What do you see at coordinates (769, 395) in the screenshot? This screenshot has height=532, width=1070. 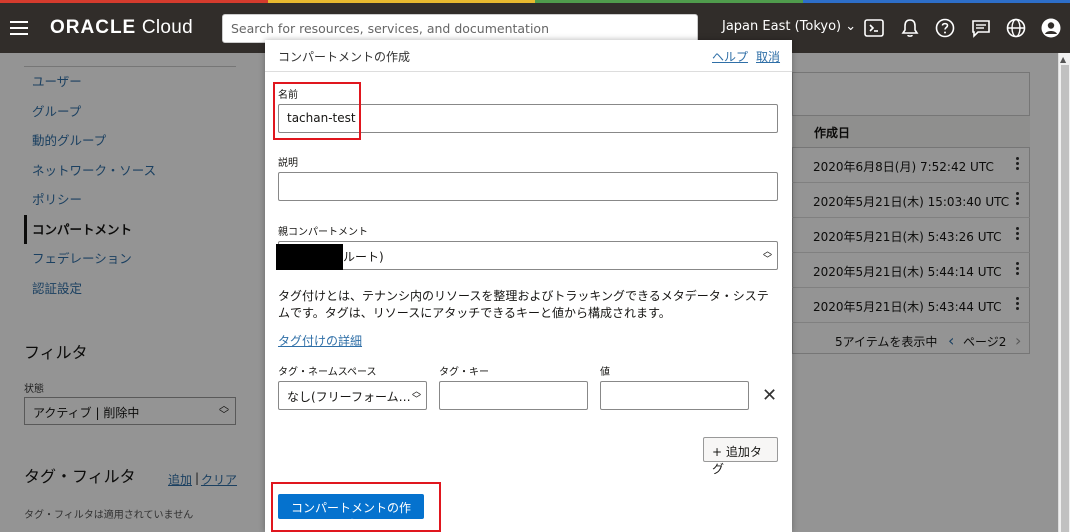 I see `remove-tag-icon: ✕` at bounding box center [769, 395].